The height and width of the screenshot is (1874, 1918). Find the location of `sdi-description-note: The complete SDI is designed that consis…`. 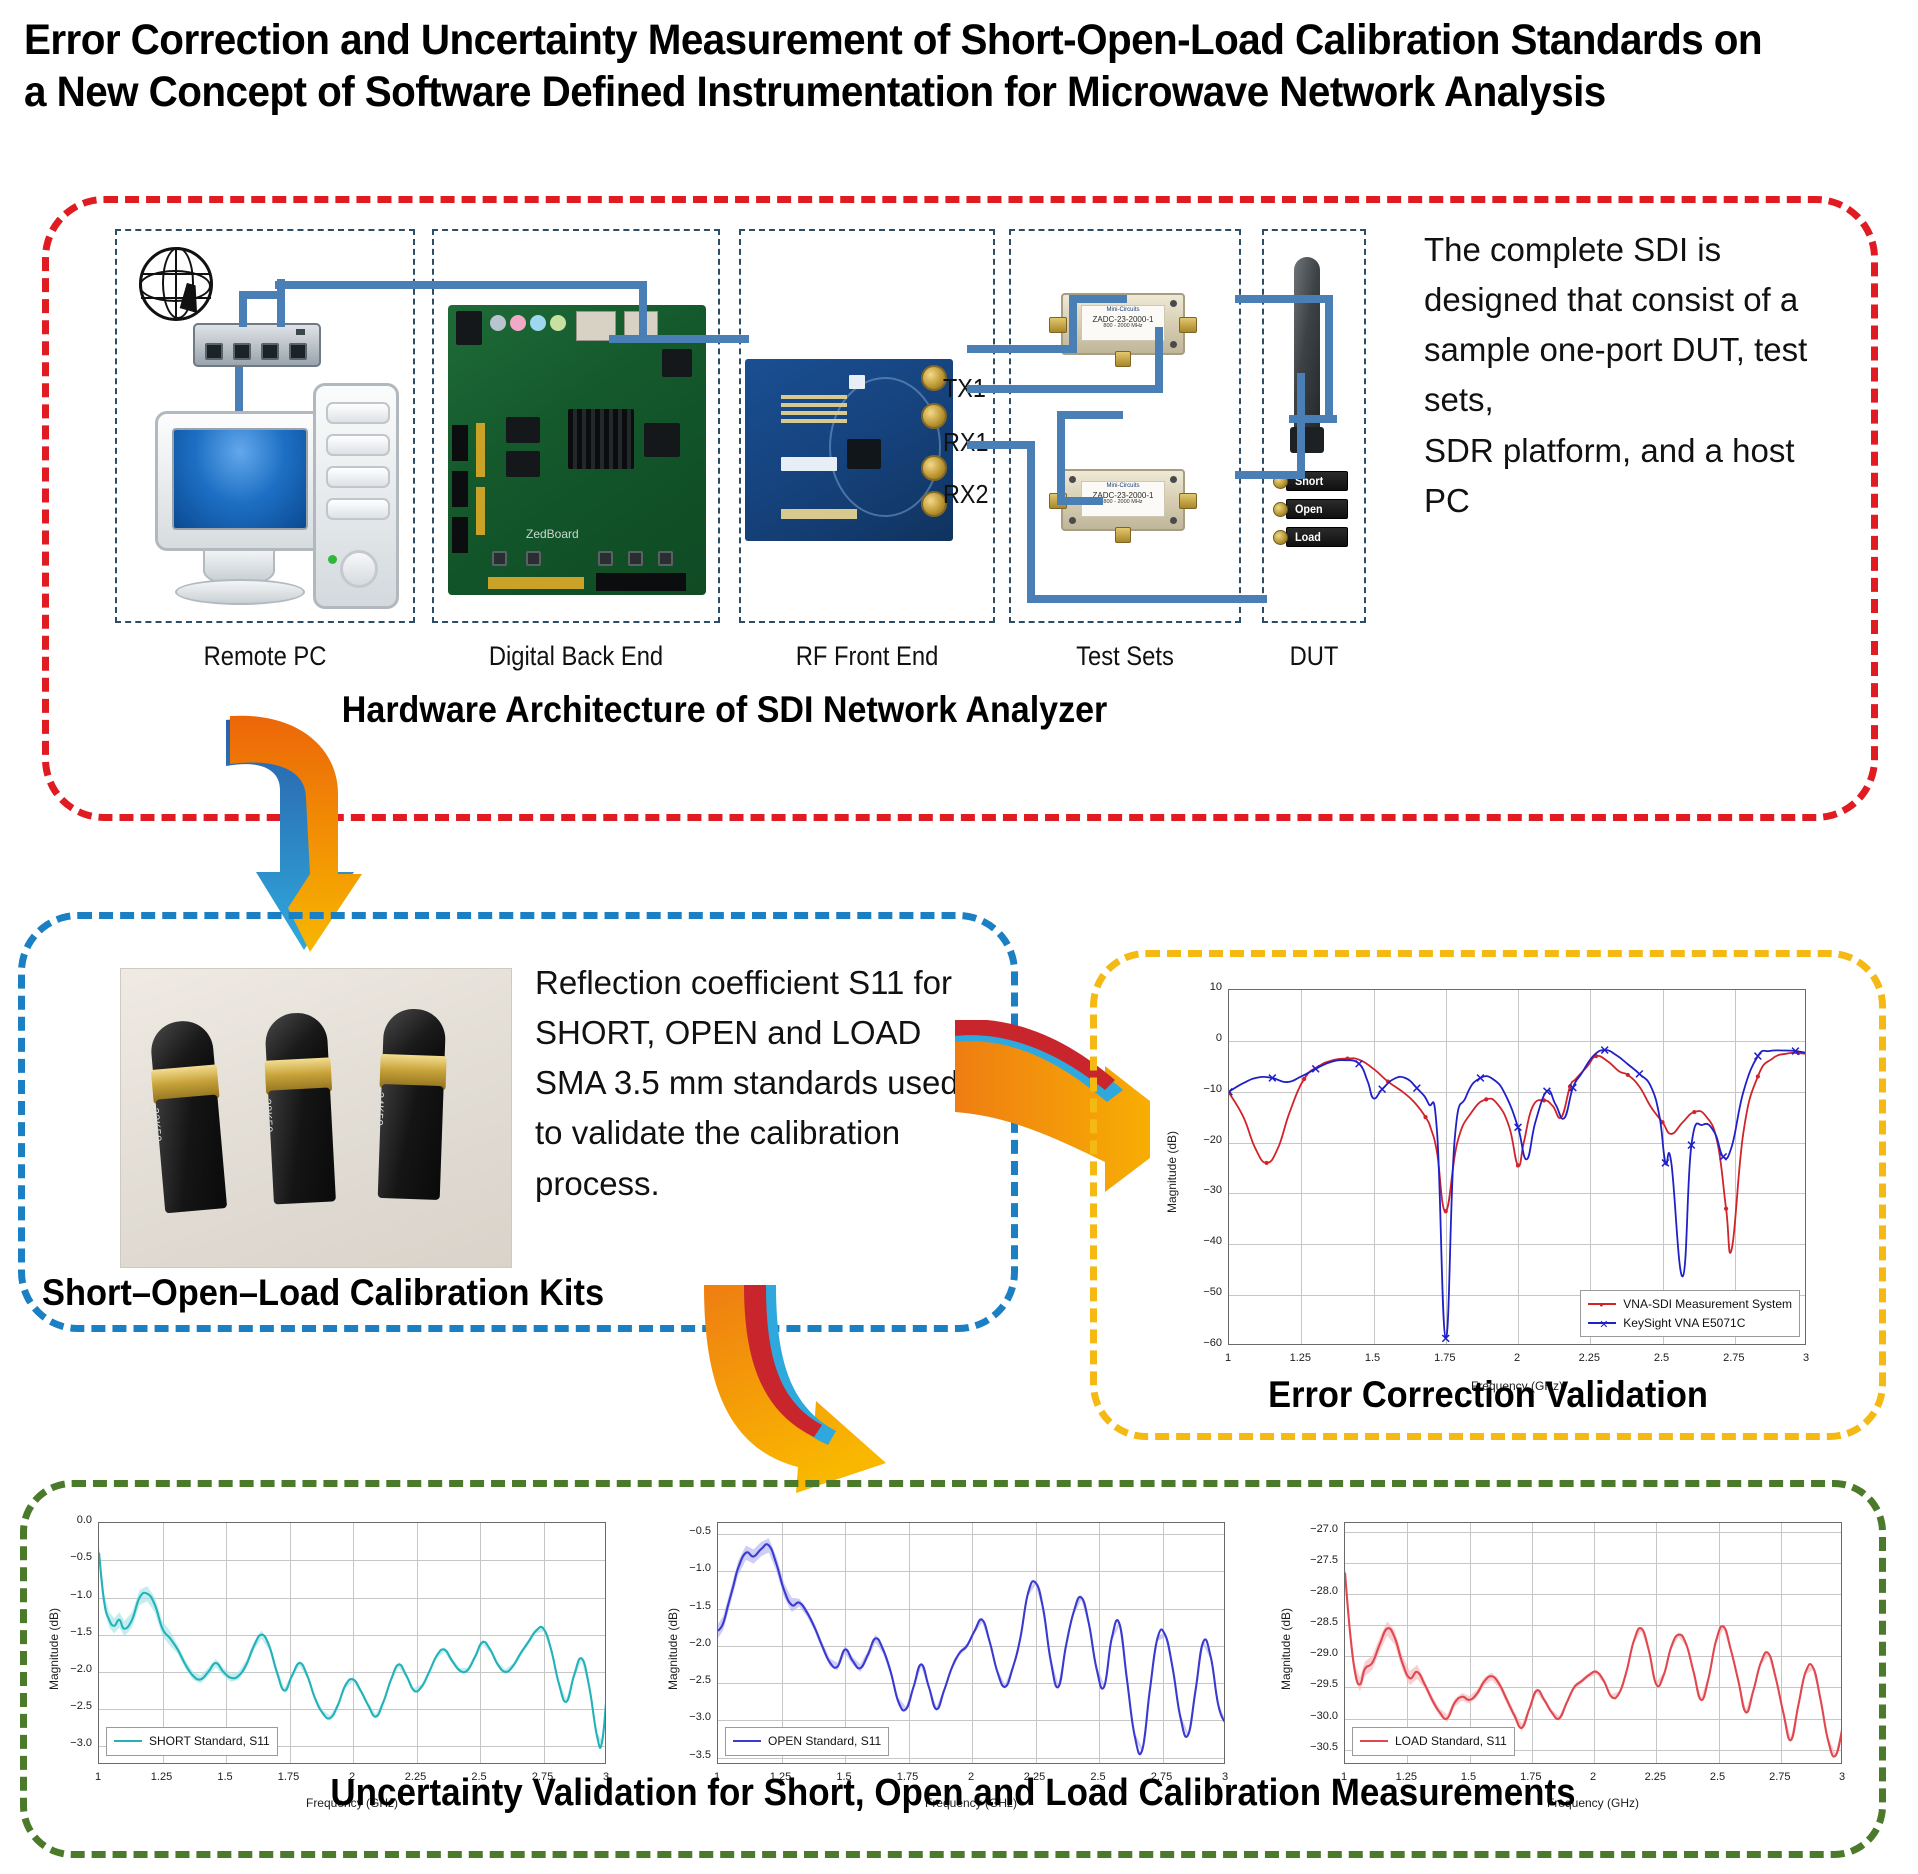

sdi-description-note: The complete SDI is designed that consis… is located at coordinates (1616, 375).